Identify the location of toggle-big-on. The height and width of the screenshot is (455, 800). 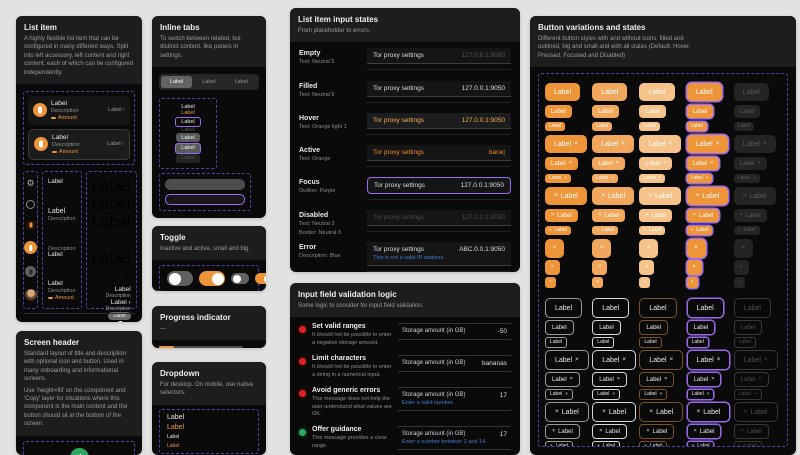
(212, 279).